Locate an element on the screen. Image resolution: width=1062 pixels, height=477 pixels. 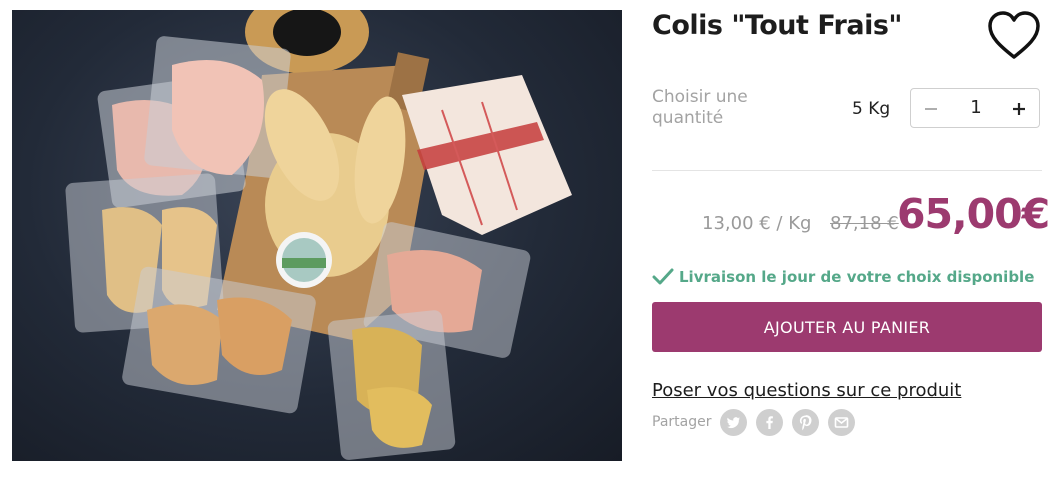
decrement-button is located at coordinates (931, 108).